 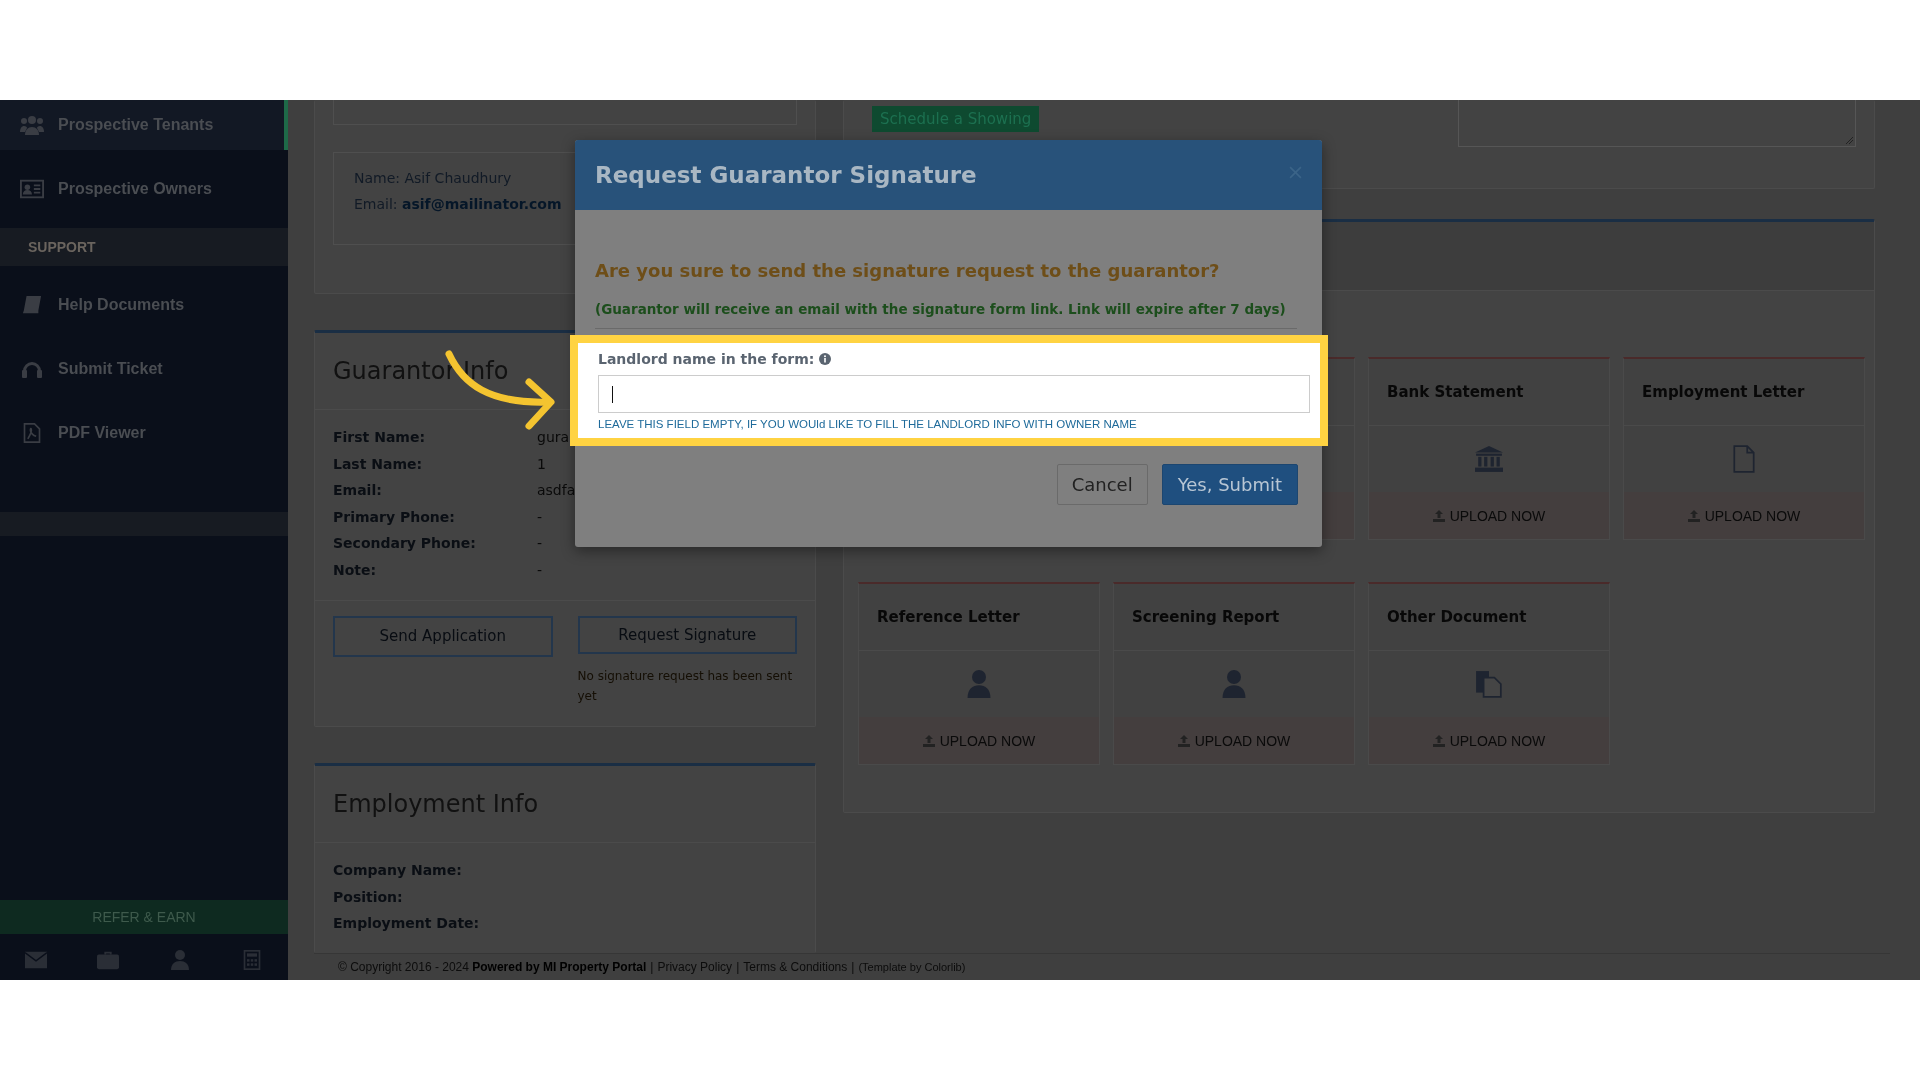 What do you see at coordinates (32, 189) in the screenshot?
I see `id-card-icon` at bounding box center [32, 189].